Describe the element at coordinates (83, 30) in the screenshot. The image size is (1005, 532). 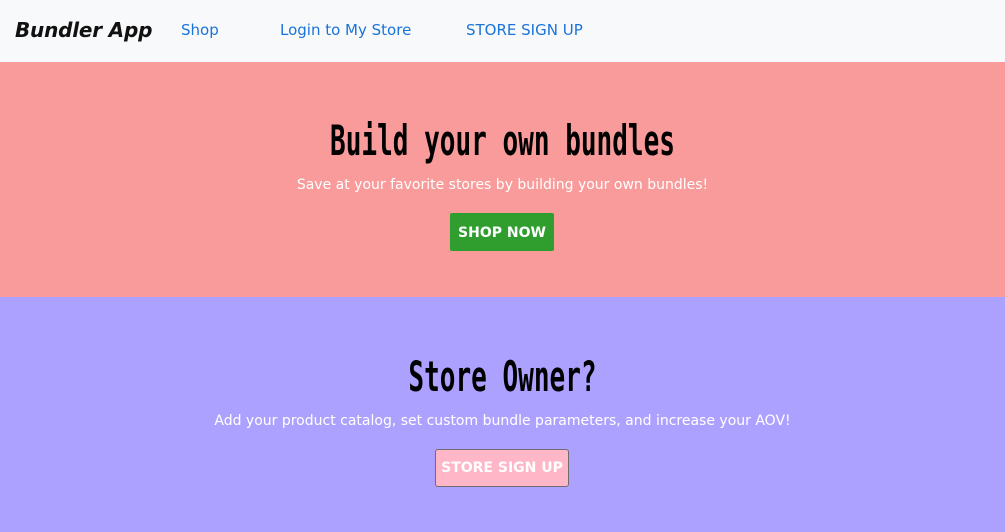
I see `brand-logo: Bundler App` at that location.